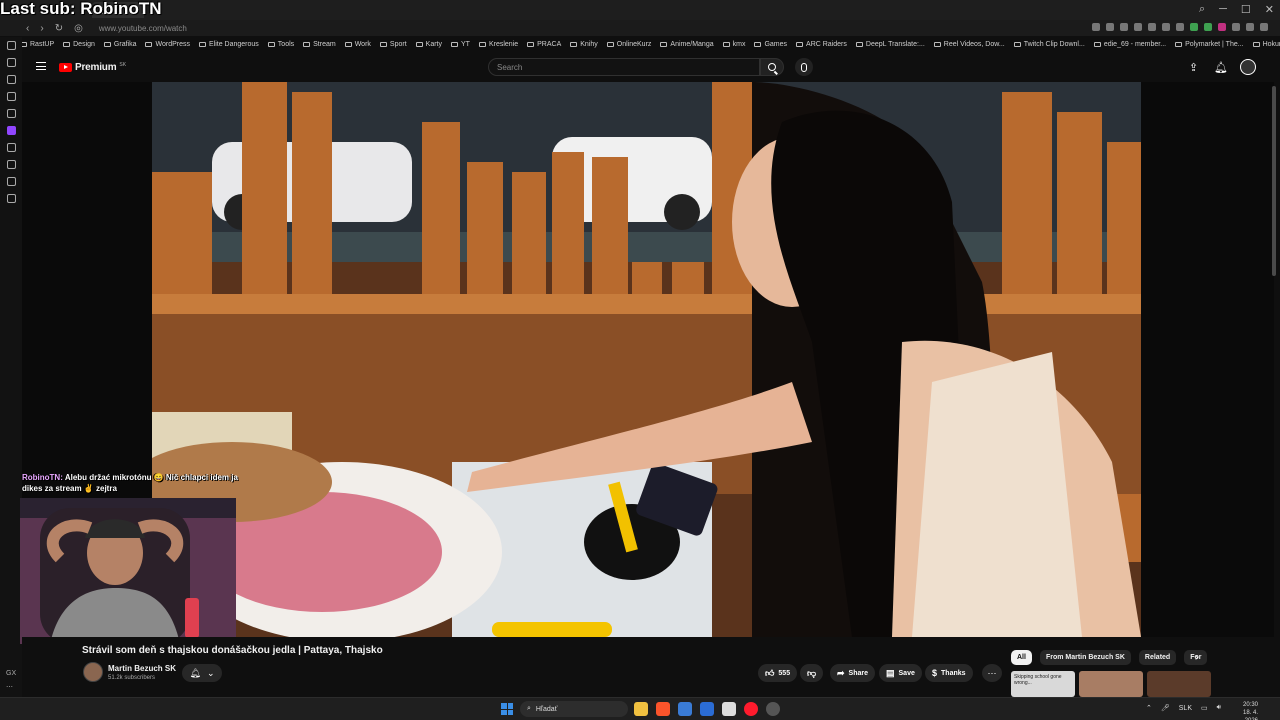  Describe the element at coordinates (11, 688) in the screenshot. I see `sidepanel-more-icon: ⋯` at that location.